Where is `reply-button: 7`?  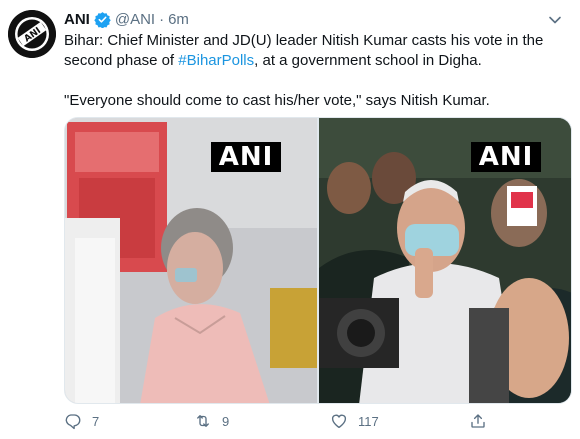 reply-button: 7 is located at coordinates (81, 421).